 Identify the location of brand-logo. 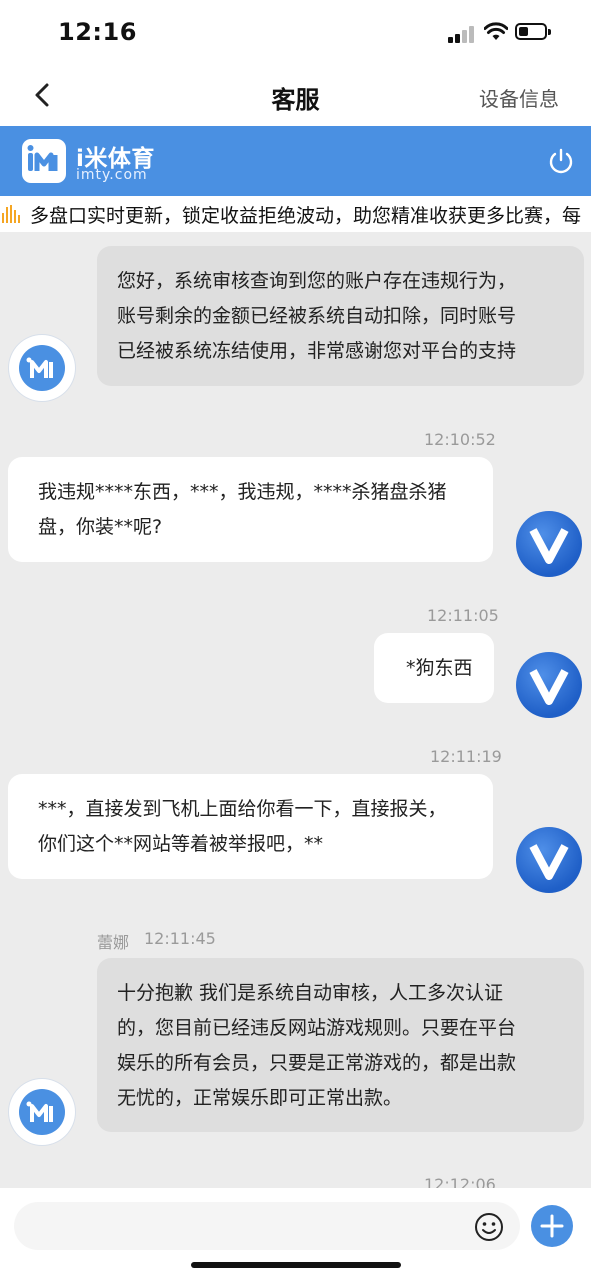
(44, 161).